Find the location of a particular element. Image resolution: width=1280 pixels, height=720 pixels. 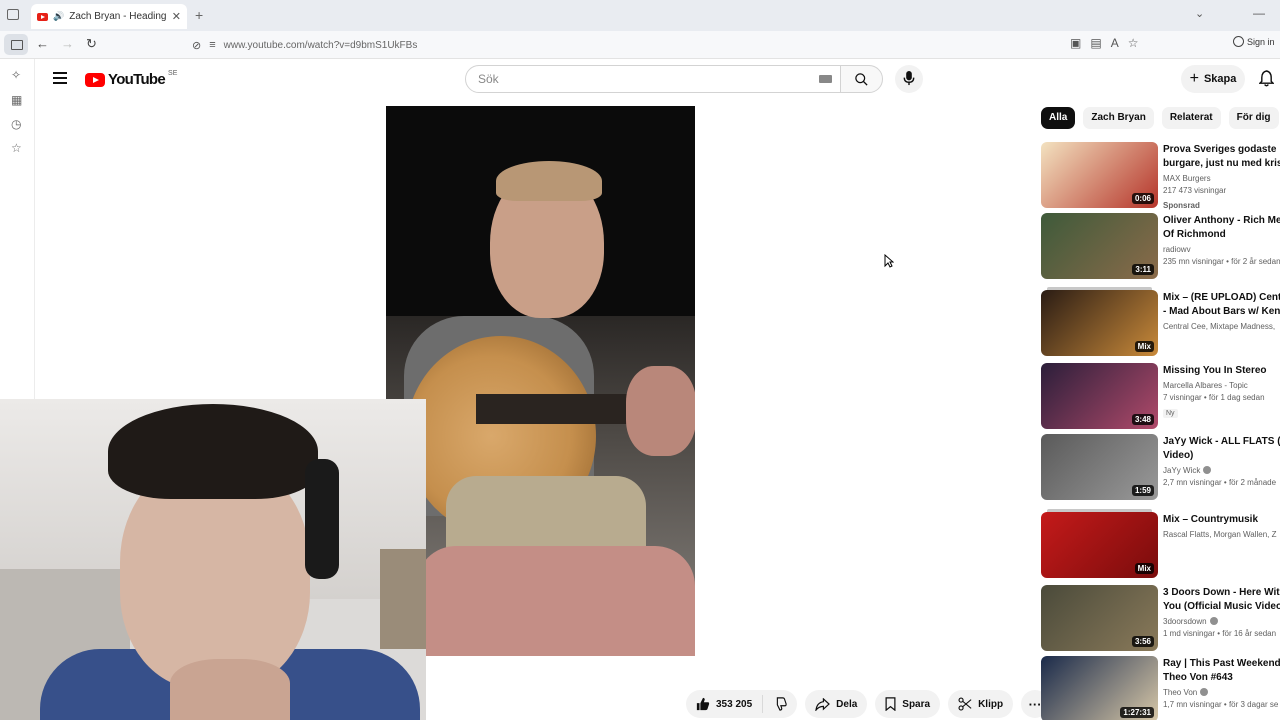

video-title: Prova Sveriges godaste is located at coordinates (1221, 150).